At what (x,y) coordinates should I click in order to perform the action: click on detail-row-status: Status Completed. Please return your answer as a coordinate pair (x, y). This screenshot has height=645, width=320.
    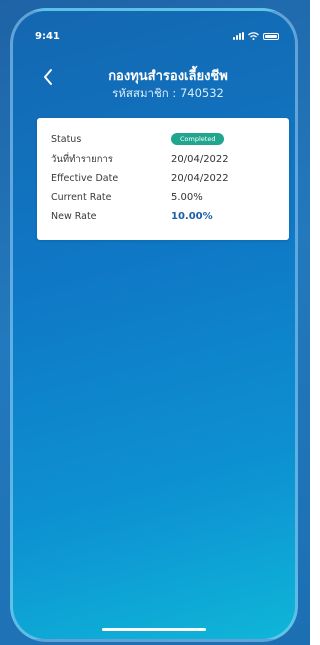
    Looking at the image, I should click on (165, 139).